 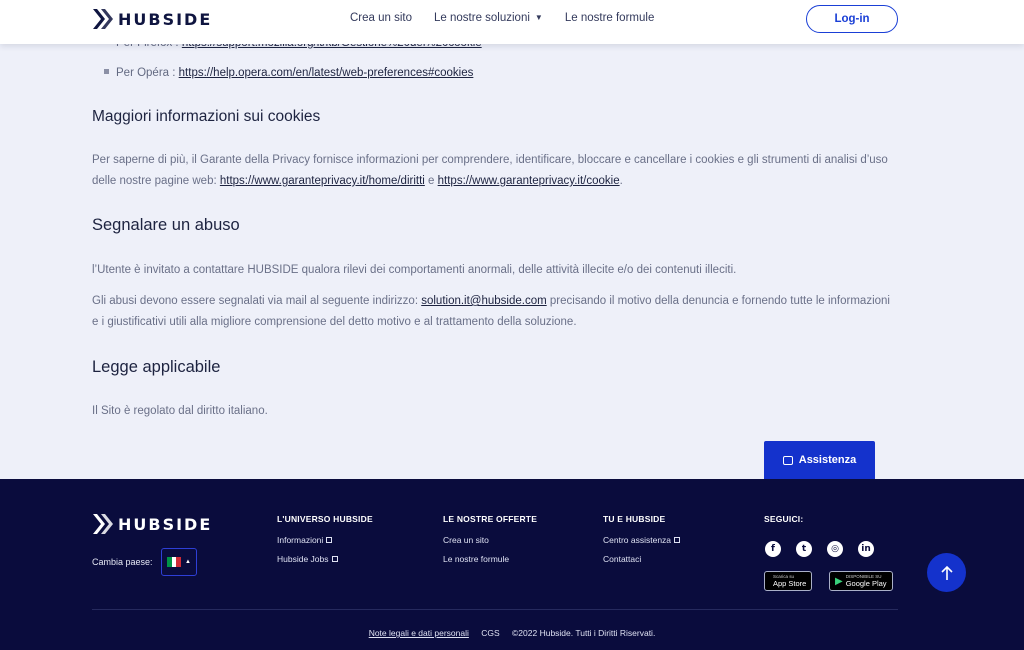 I want to click on arrow-up-icon, so click(x=946, y=572).